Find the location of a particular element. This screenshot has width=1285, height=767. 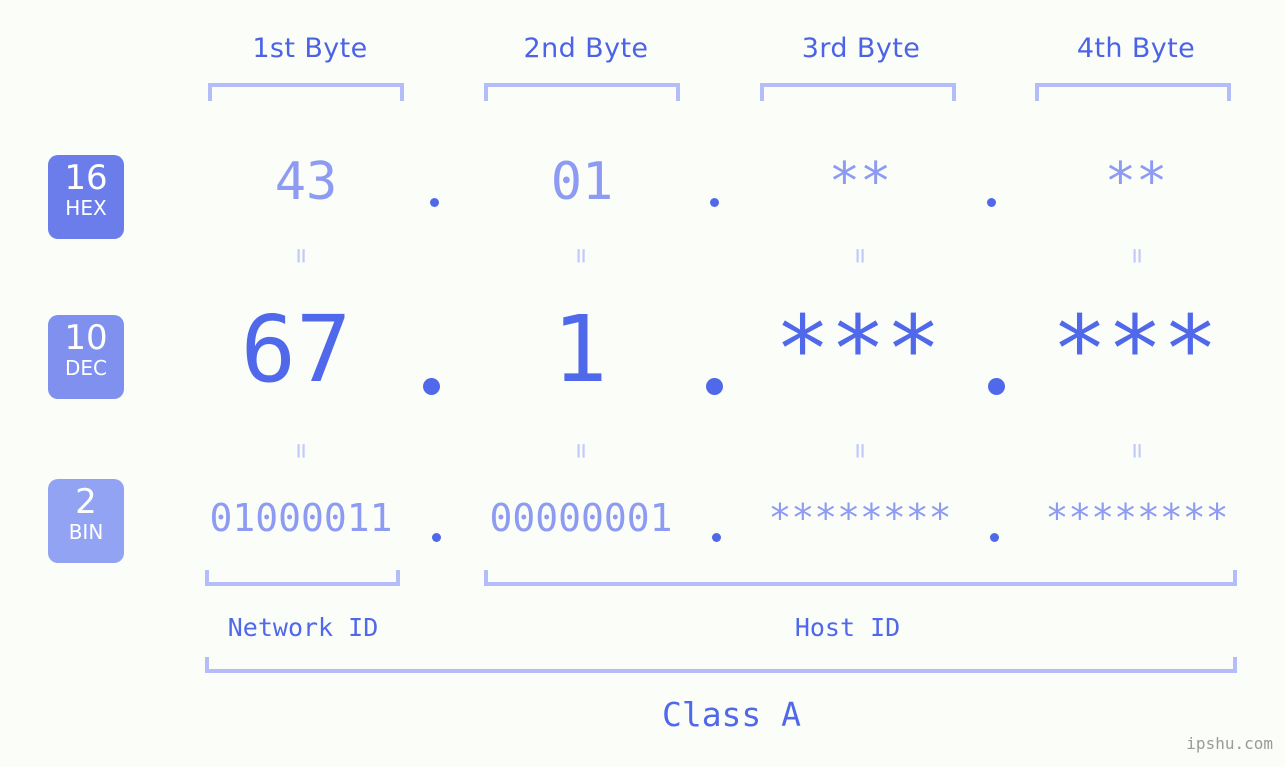

radix-badge-dec-number: 10 is located at coordinates (86, 338).